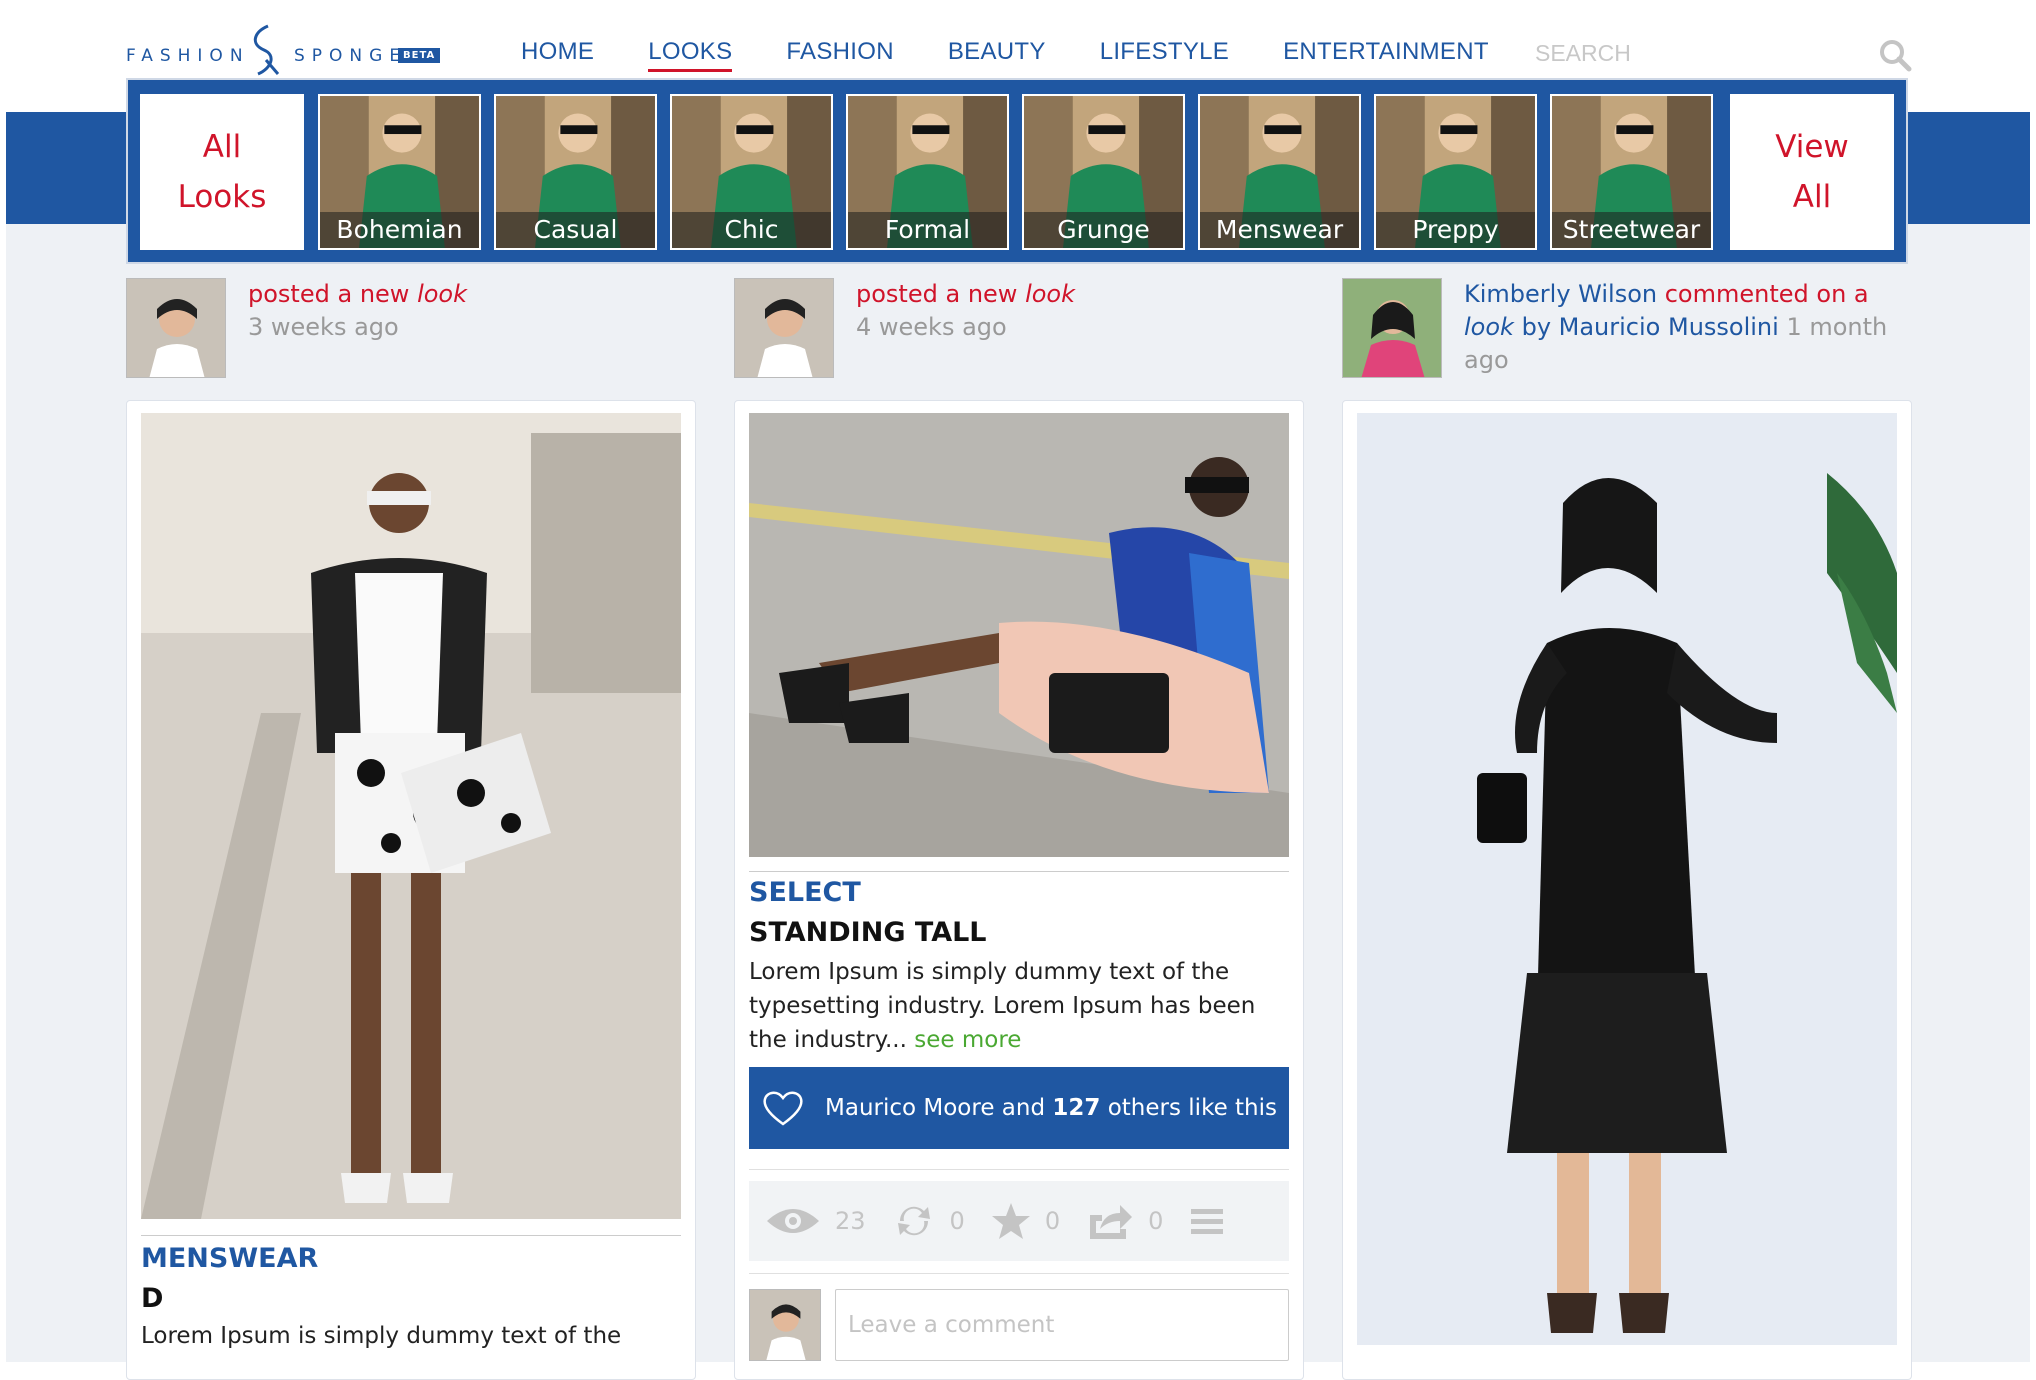 Image resolution: width=2036 pixels, height=1380 pixels. I want to click on activity-actor-link: Kimberly Wilson, so click(1560, 294).